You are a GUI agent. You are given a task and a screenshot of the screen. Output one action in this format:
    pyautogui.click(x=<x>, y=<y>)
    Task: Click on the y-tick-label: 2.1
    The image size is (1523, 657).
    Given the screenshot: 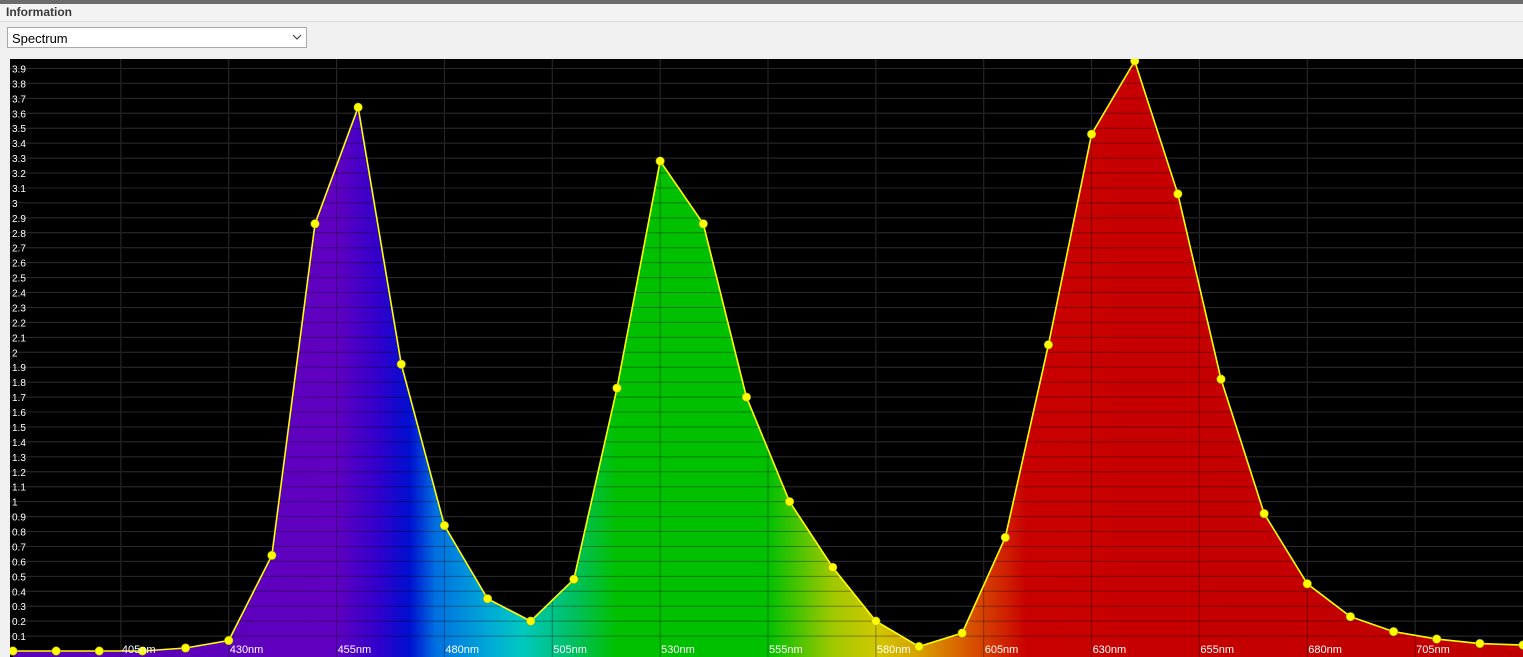 What is the action you would take?
    pyautogui.click(x=19, y=338)
    